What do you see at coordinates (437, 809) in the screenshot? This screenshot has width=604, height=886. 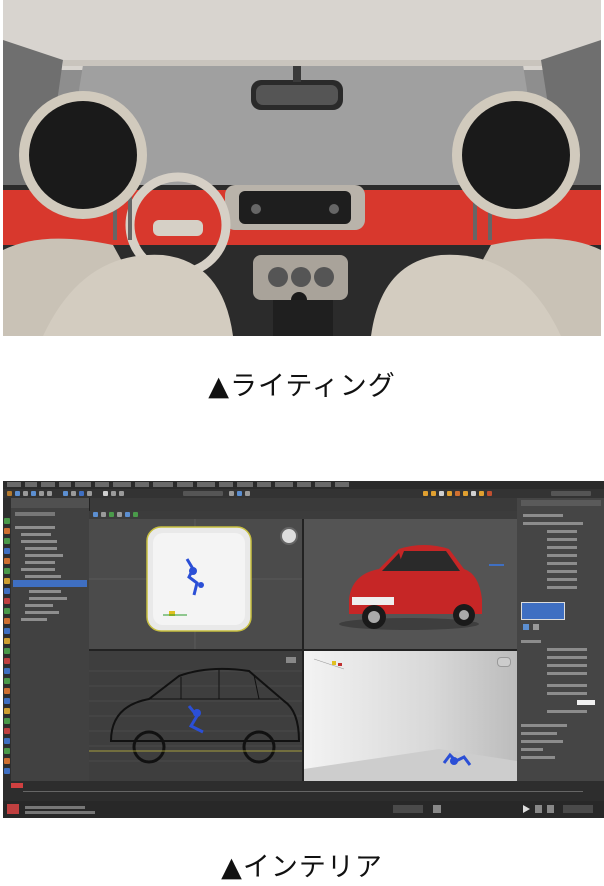 I see `key-icon` at bounding box center [437, 809].